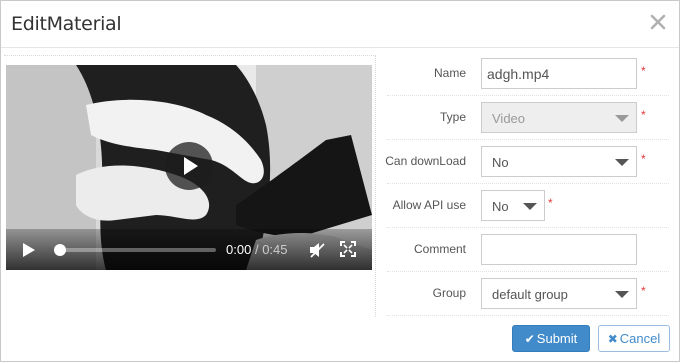  Describe the element at coordinates (559, 117) in the screenshot. I see `type-select: Video` at that location.